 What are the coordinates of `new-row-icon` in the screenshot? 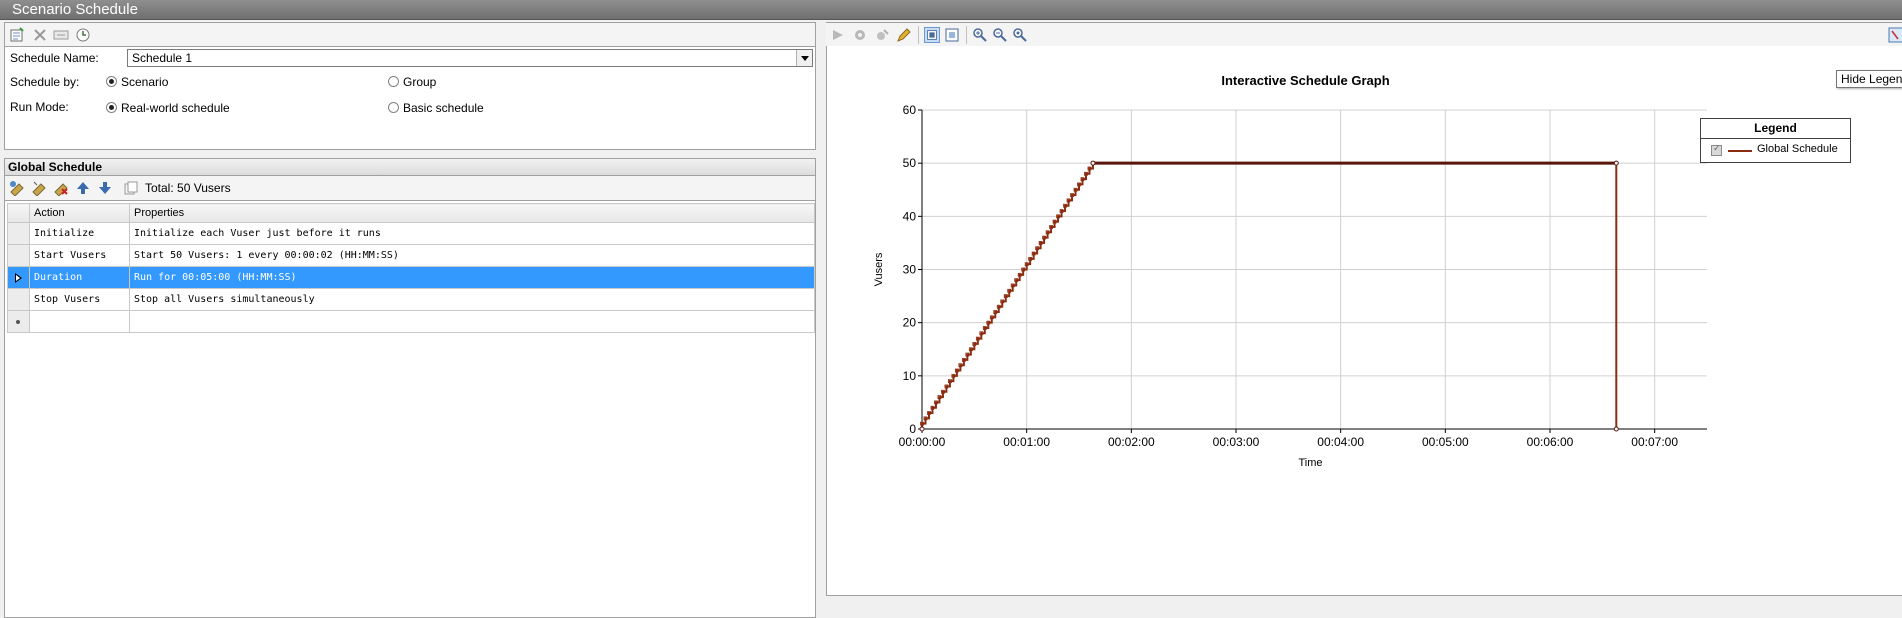 It's located at (18, 322).